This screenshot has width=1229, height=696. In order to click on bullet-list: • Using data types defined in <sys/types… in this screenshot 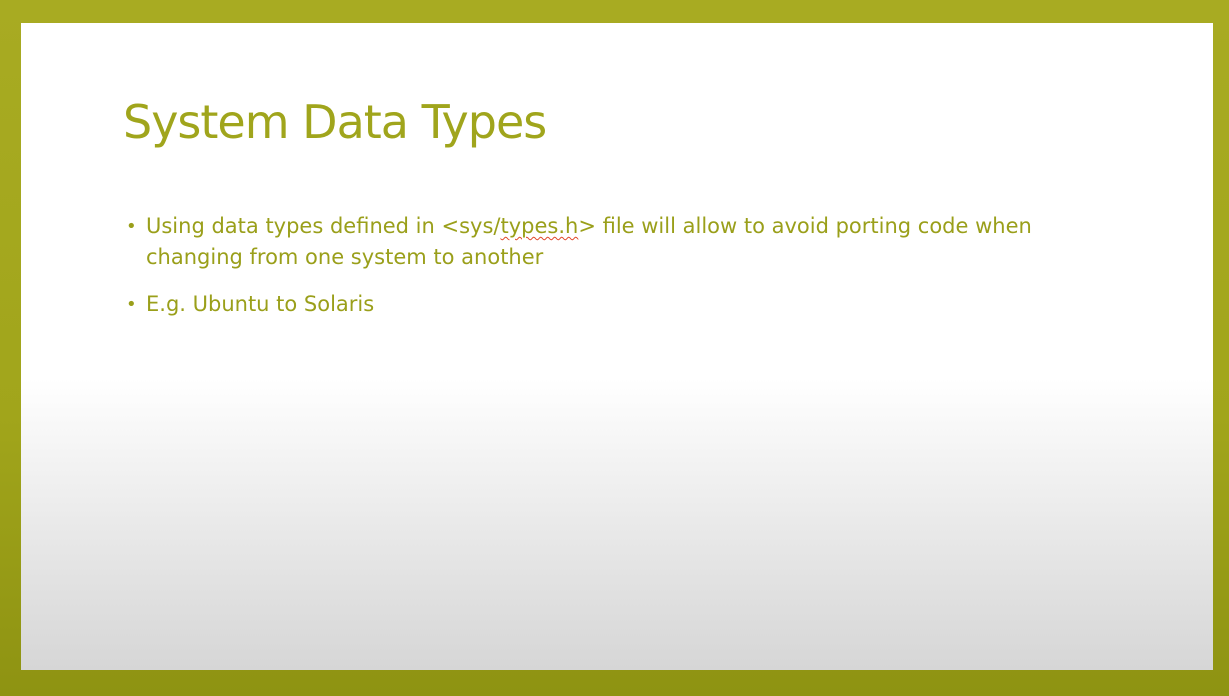, I will do `click(606, 273)`.